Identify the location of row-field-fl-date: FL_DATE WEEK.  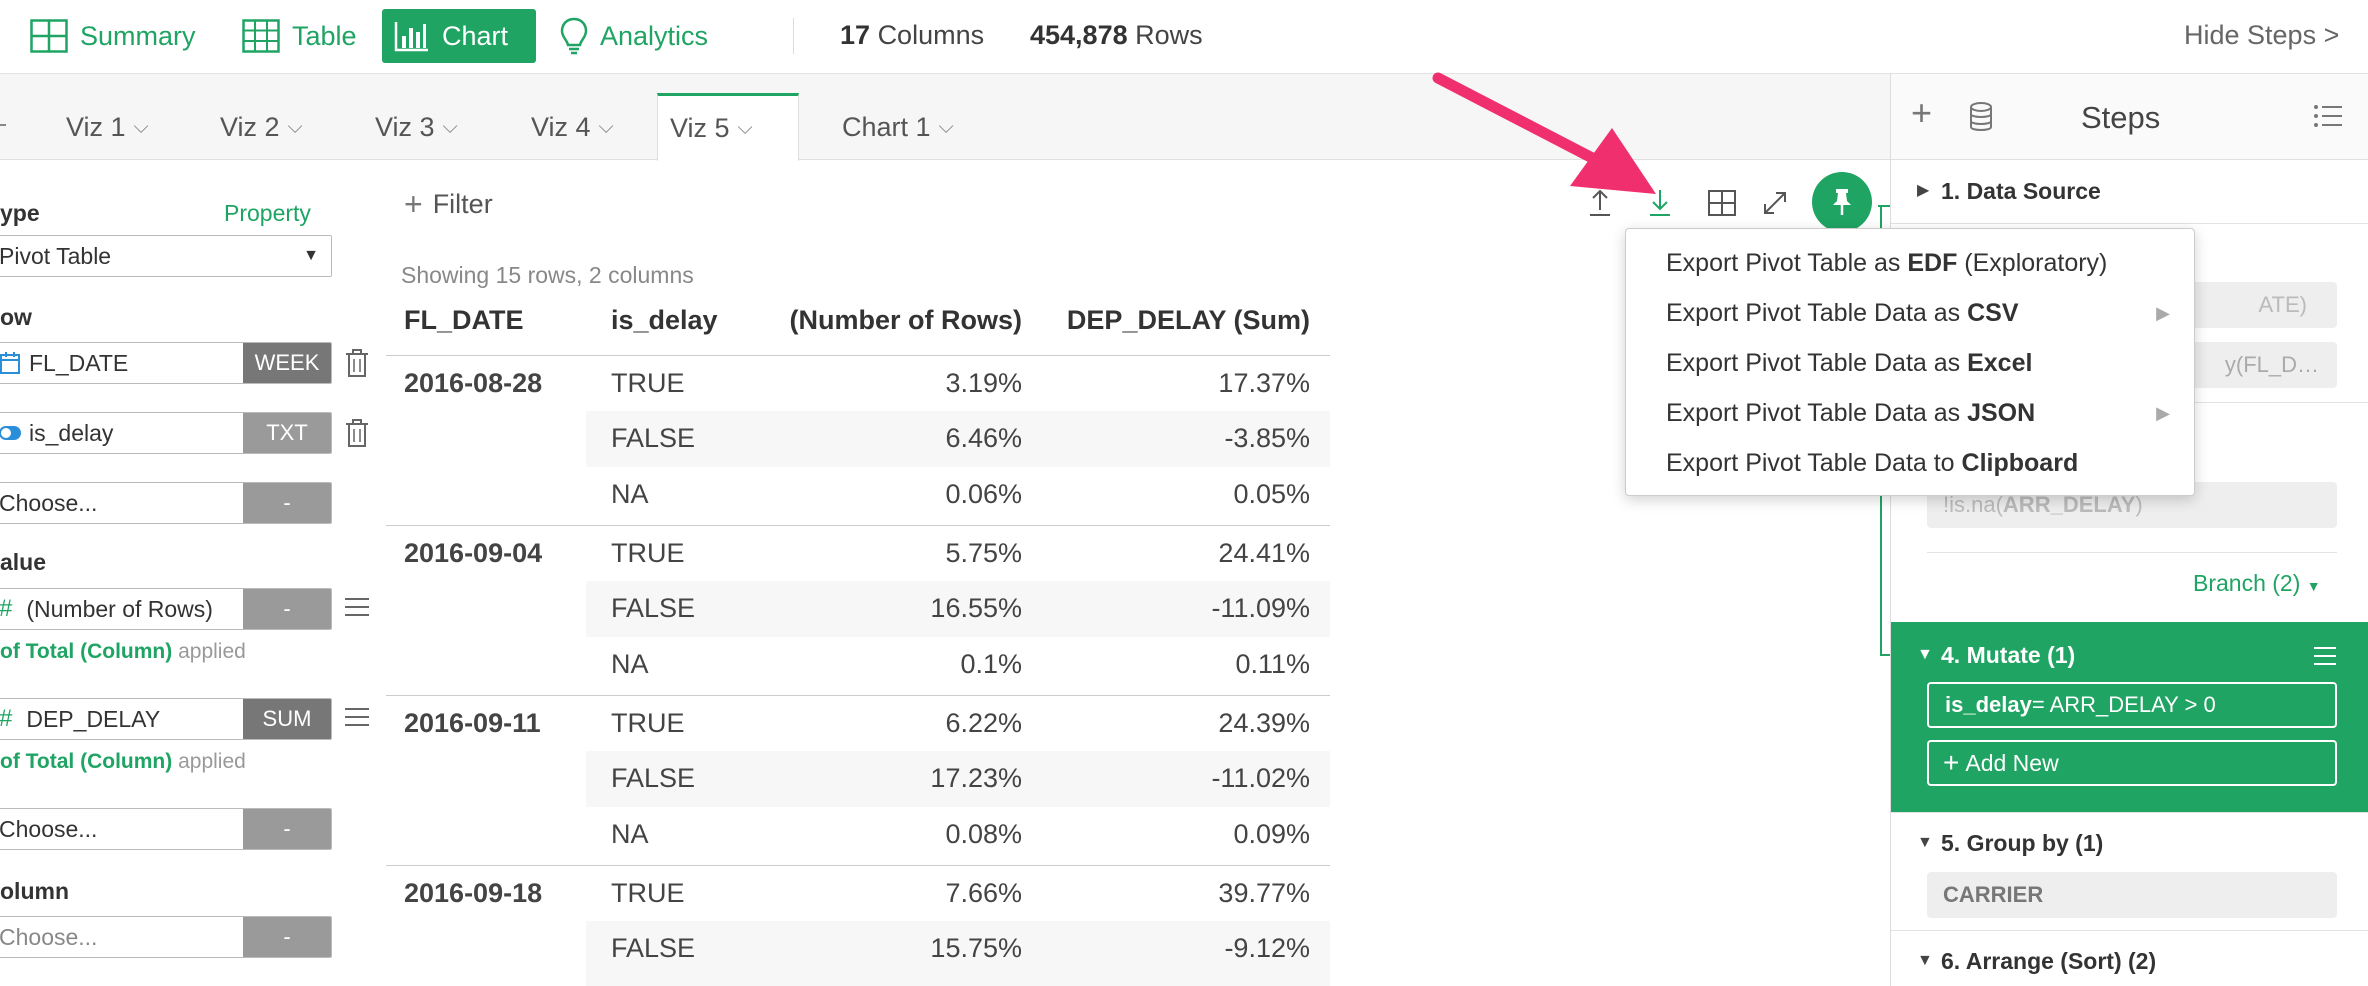
(166, 363).